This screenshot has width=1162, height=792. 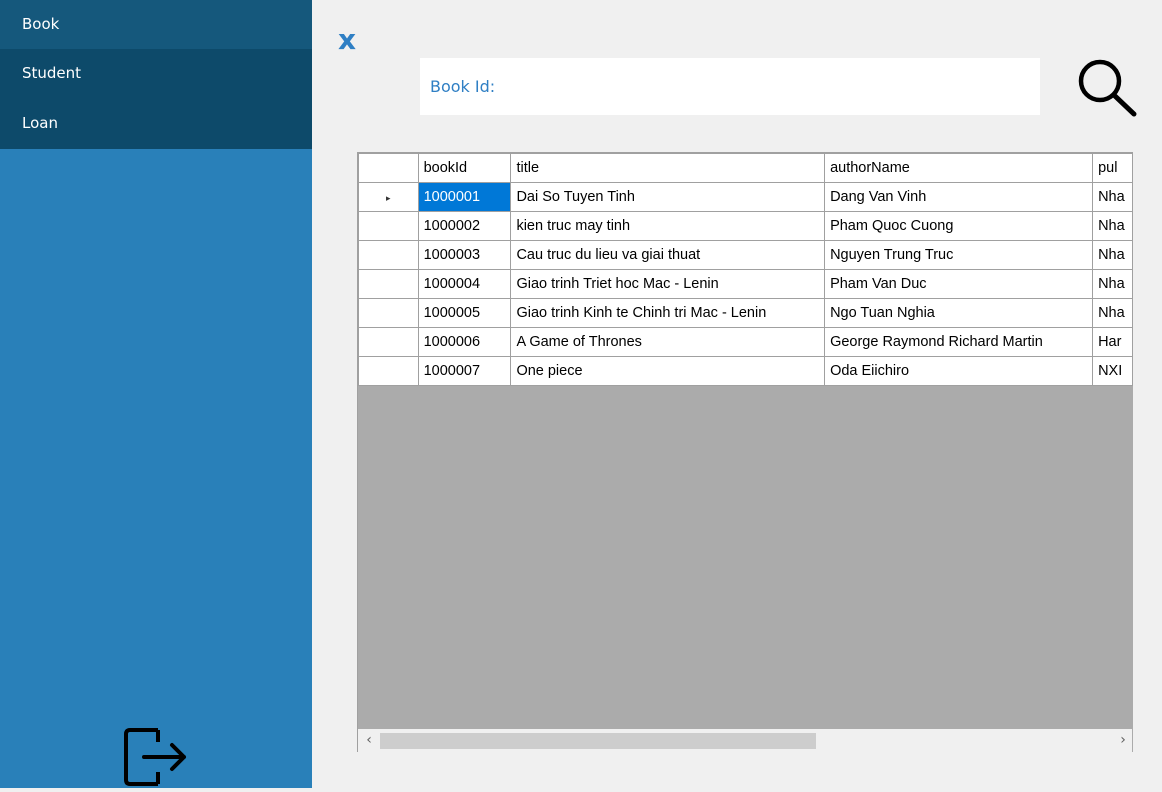 I want to click on table-cell-bookid: 1000001, so click(x=464, y=197).